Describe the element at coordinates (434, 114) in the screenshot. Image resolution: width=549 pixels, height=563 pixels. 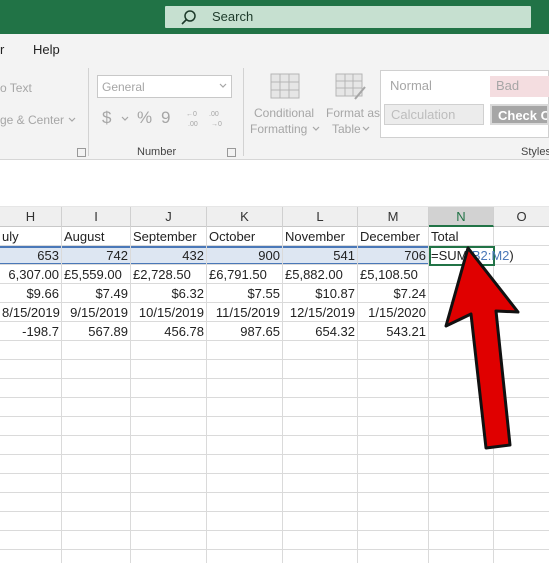
I see `style-calculation: Calculation` at that location.